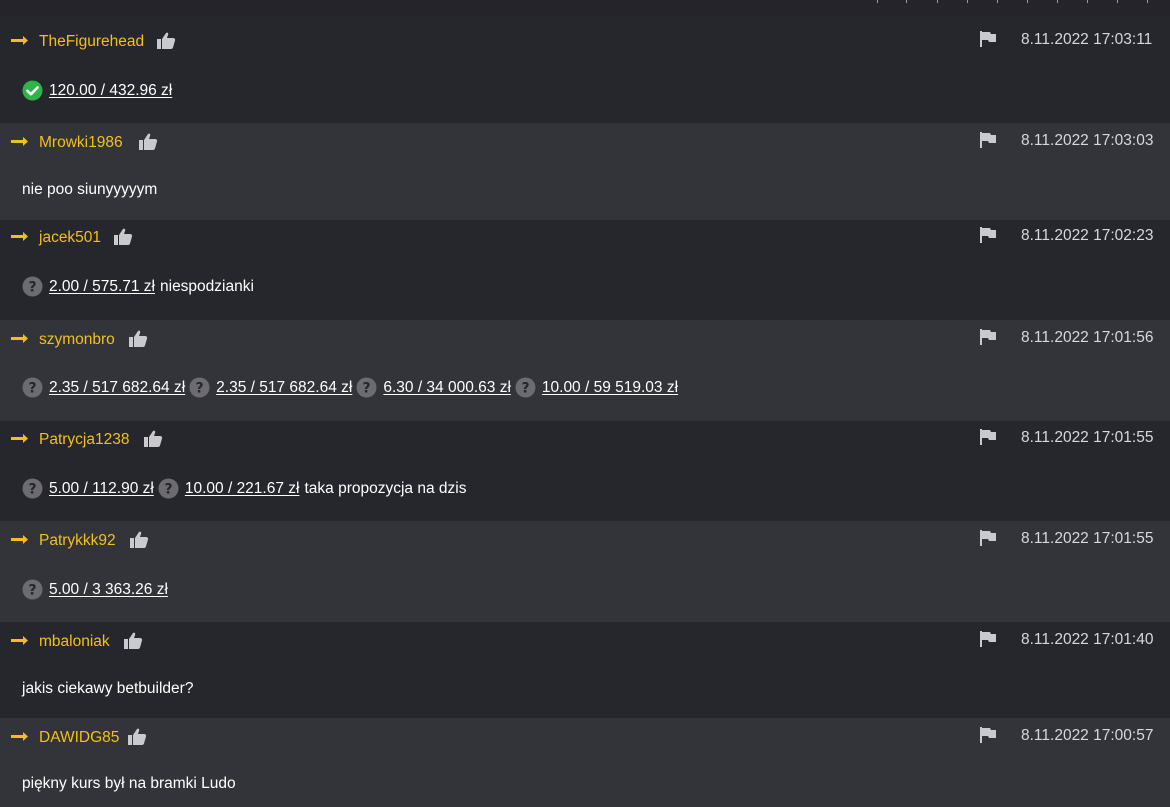  I want to click on comment-username: Mrowki1986, so click(81, 143).